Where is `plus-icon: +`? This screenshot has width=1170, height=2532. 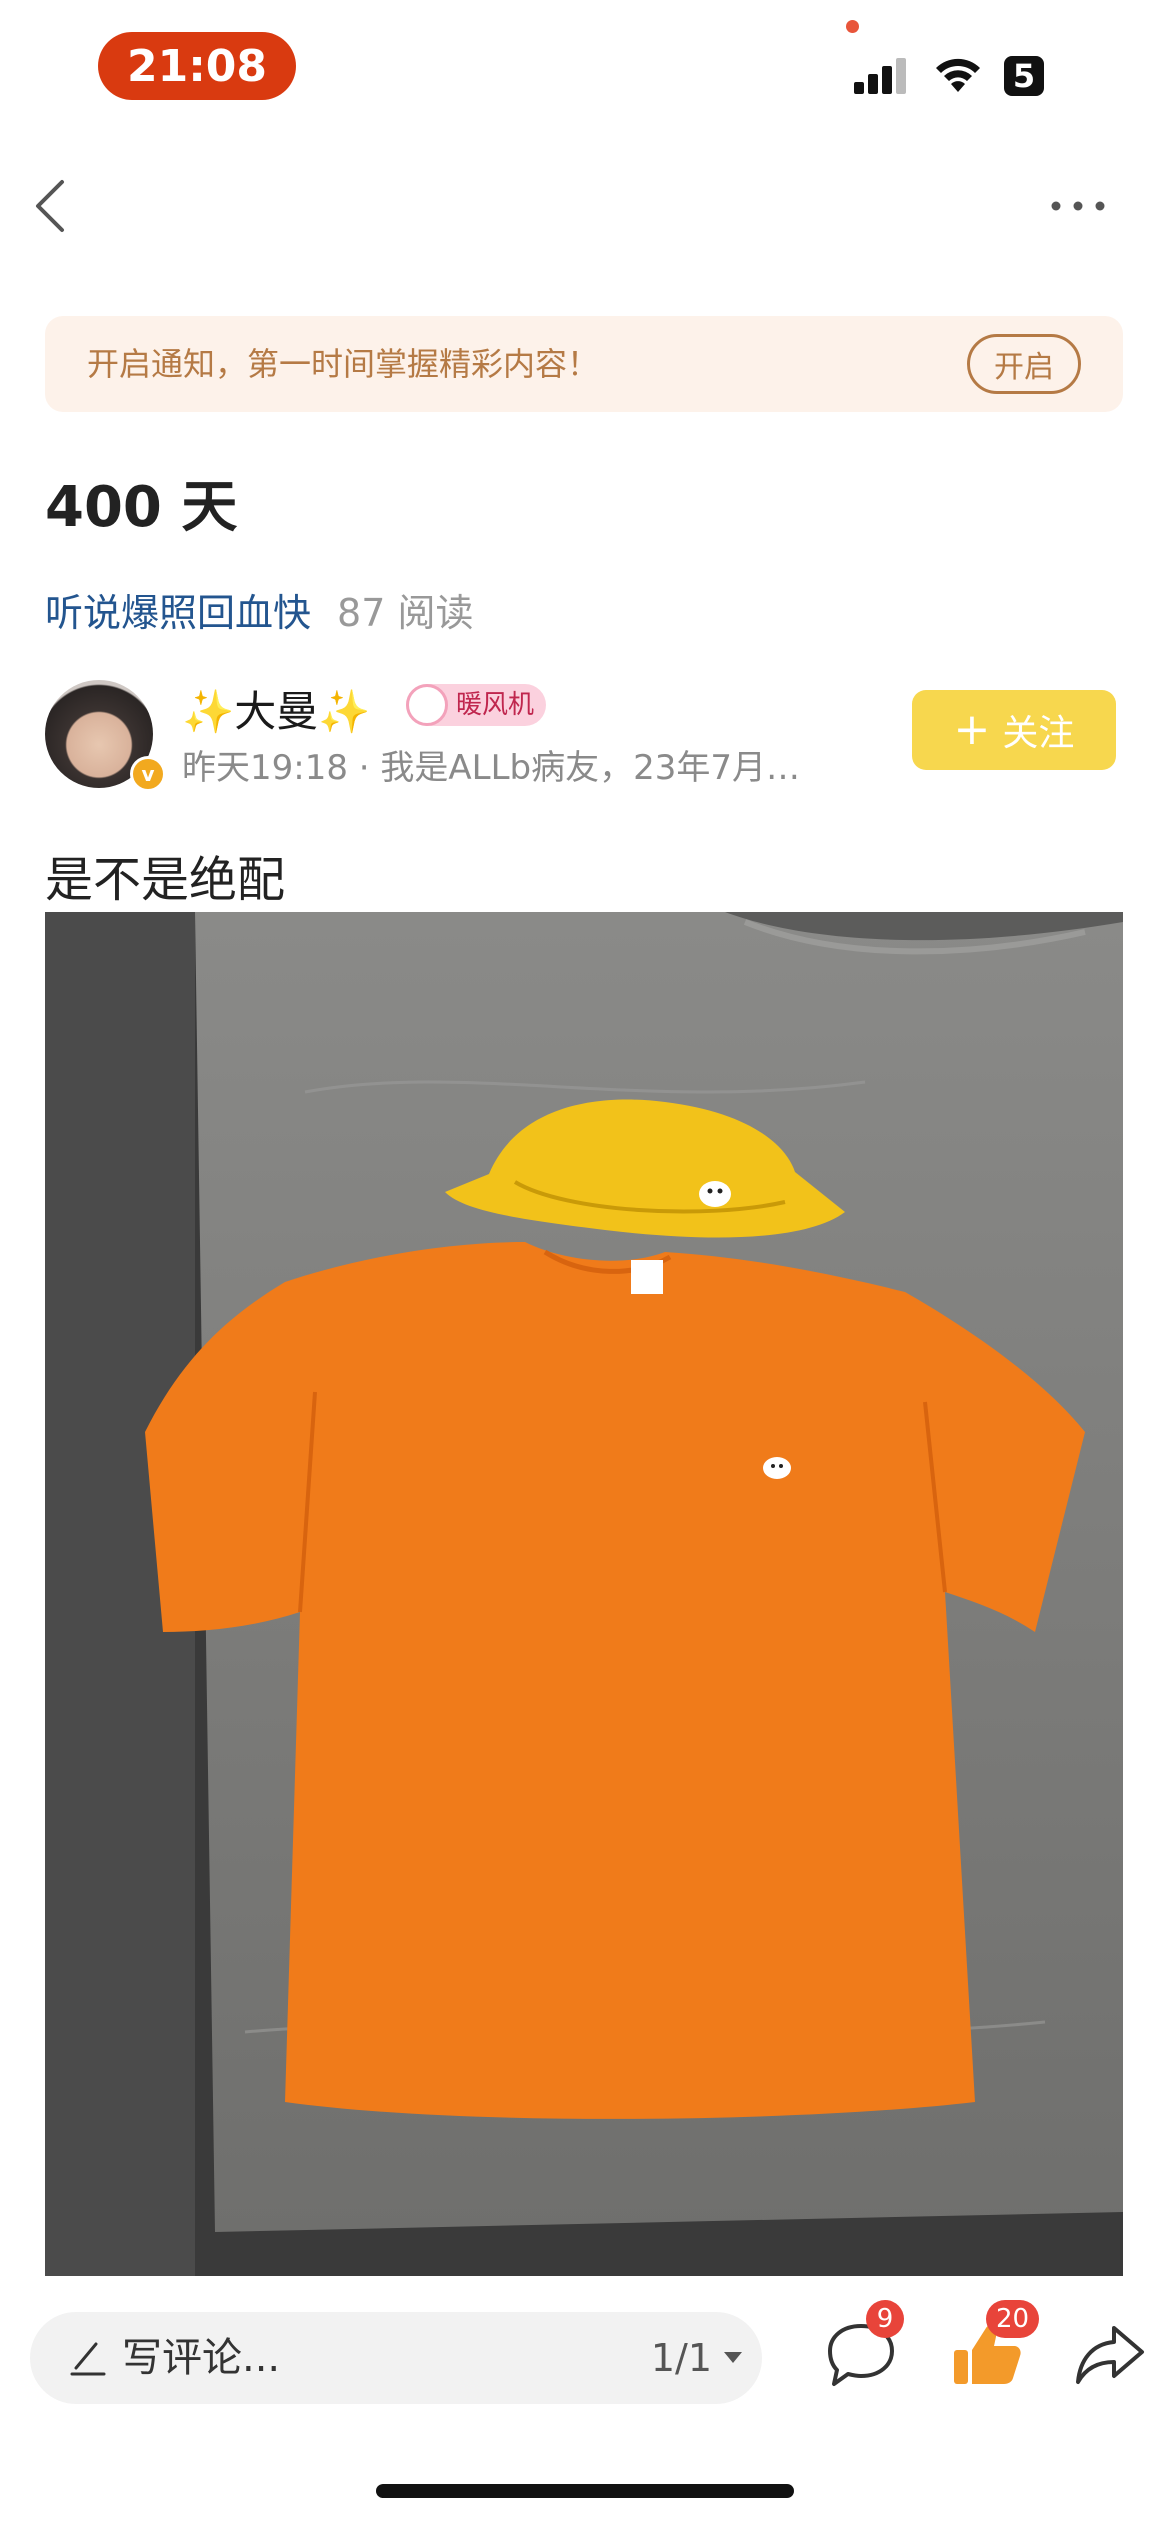 plus-icon: + is located at coordinates (972, 729).